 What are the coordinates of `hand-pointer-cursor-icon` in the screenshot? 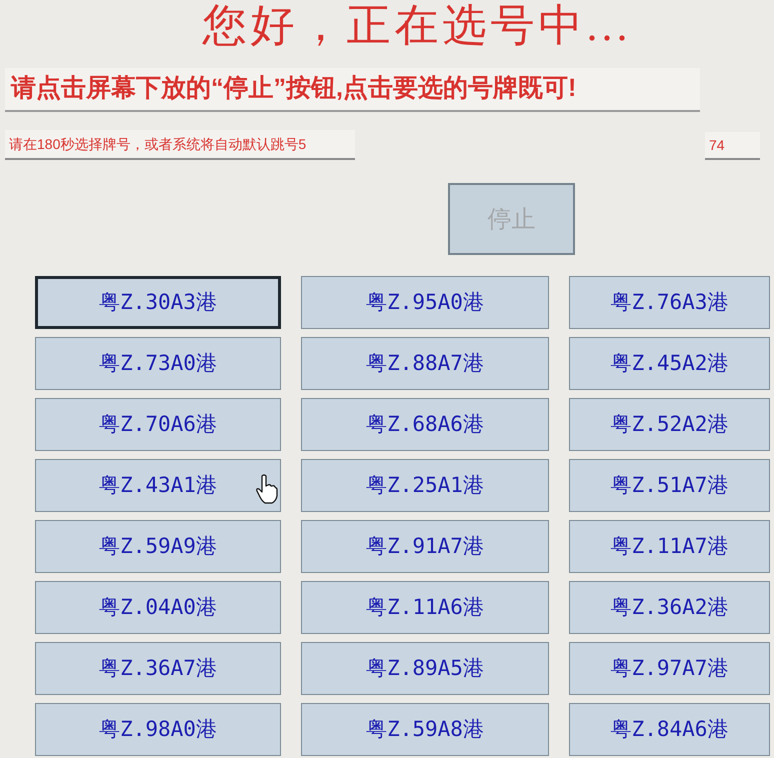 It's located at (267, 489).